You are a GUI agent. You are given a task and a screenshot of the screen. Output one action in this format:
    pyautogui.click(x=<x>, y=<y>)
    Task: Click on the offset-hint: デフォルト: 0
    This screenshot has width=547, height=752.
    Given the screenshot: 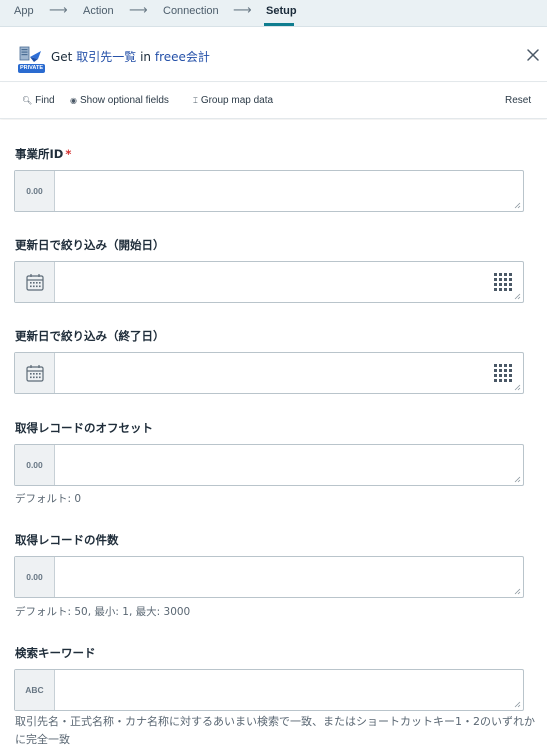 What is the action you would take?
    pyautogui.click(x=48, y=499)
    